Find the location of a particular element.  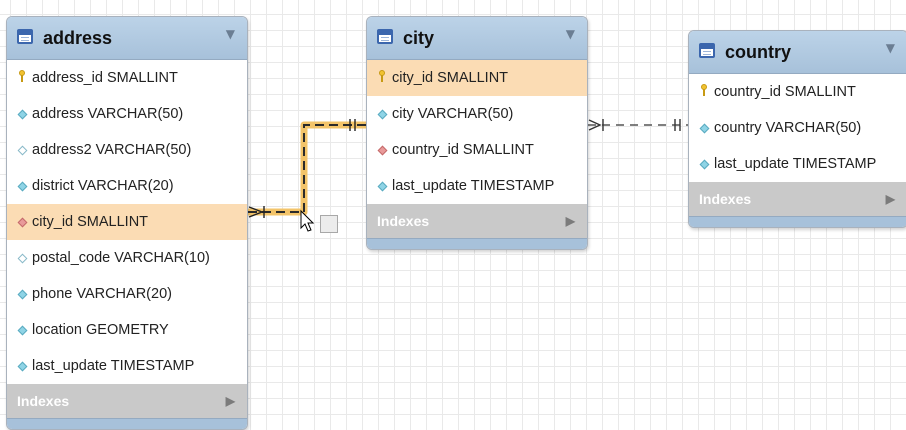

field-row: address VARCHAR(50) is located at coordinates (127, 114).